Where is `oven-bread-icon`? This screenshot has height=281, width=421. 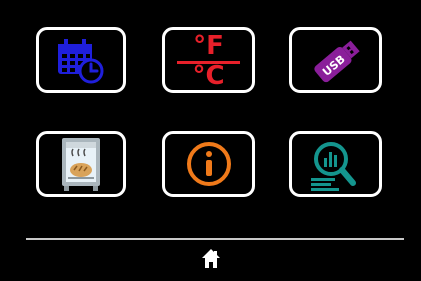 oven-bread-icon is located at coordinates (81, 164).